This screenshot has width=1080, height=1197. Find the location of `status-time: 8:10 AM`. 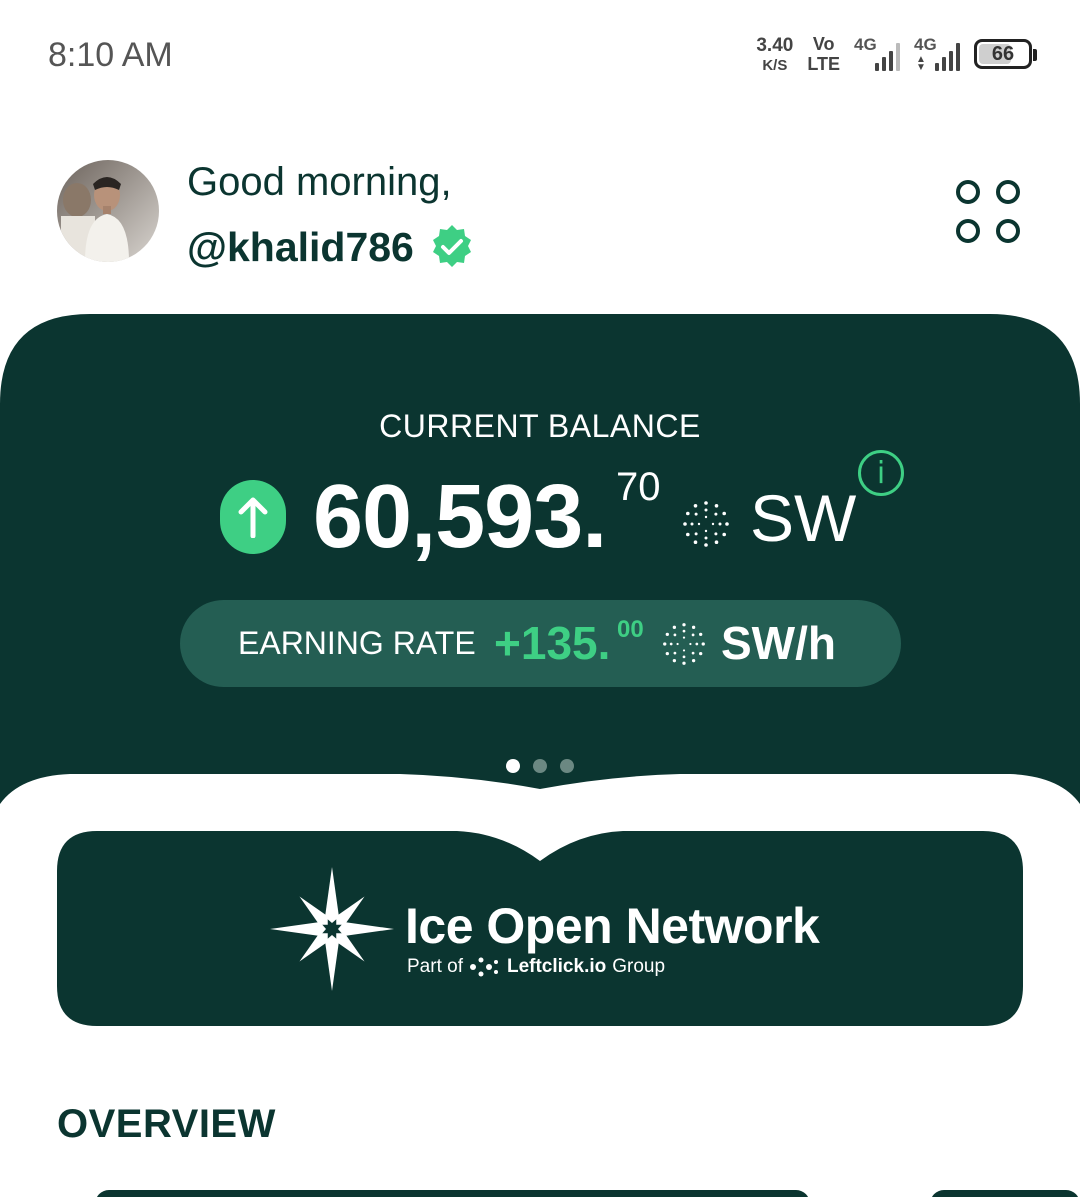

status-time: 8:10 AM is located at coordinates (110, 55).